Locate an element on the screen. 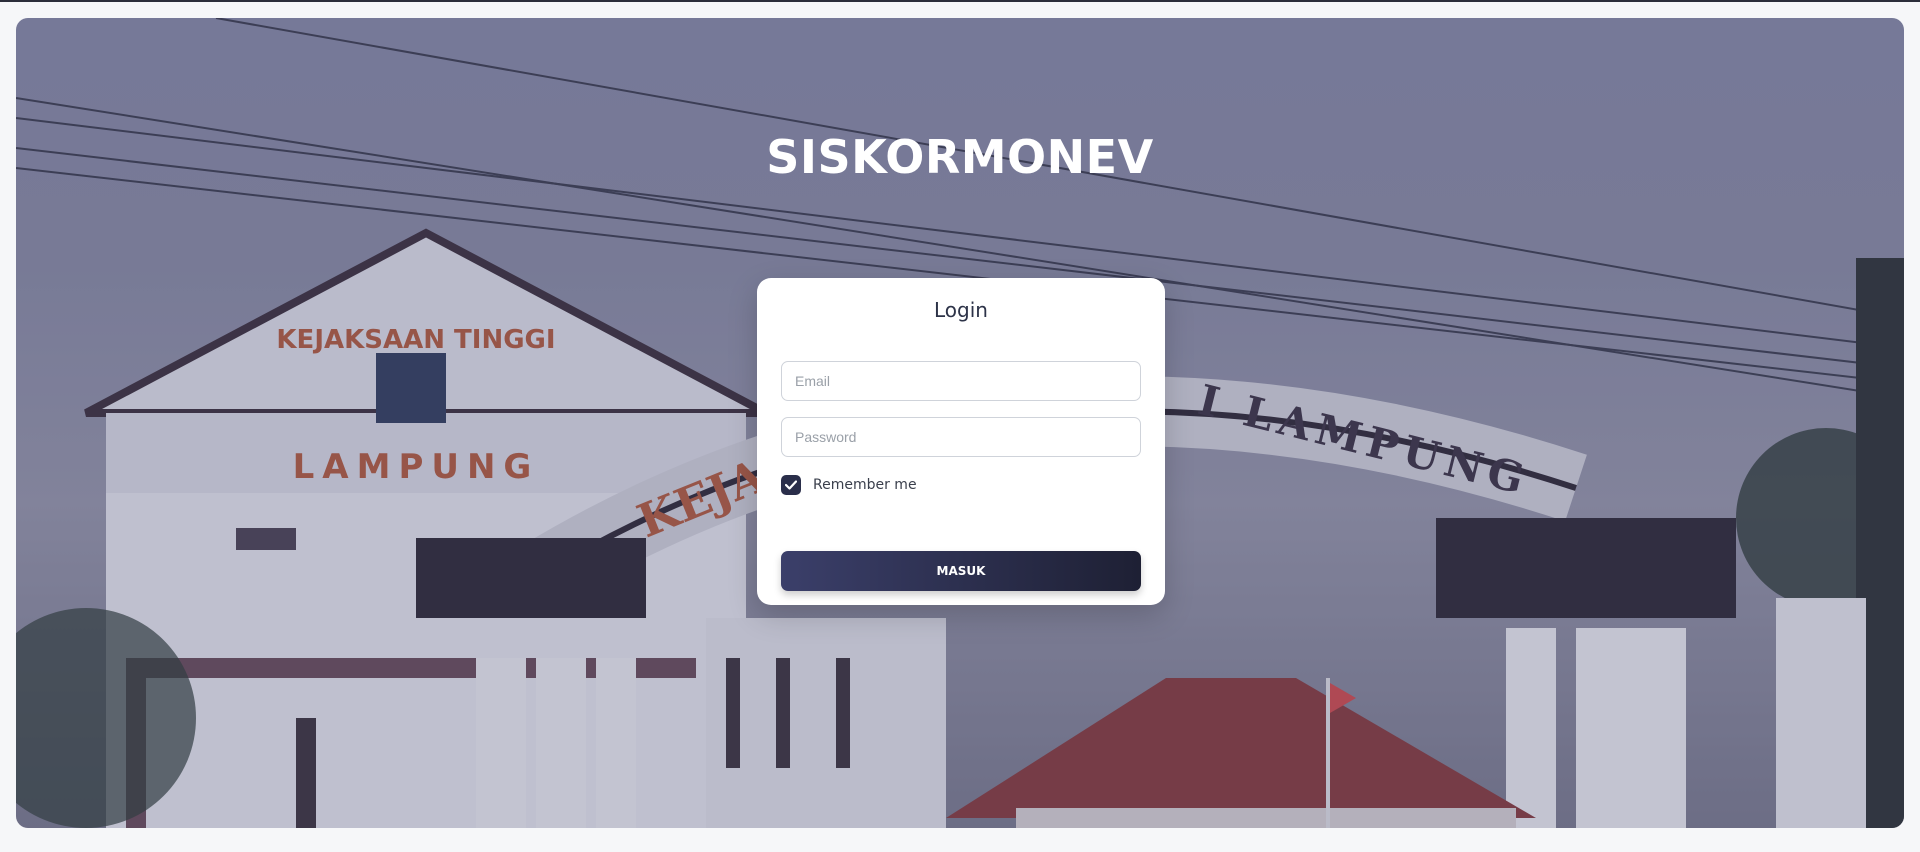 This screenshot has width=1920, height=852. top-border is located at coordinates (960, 1).